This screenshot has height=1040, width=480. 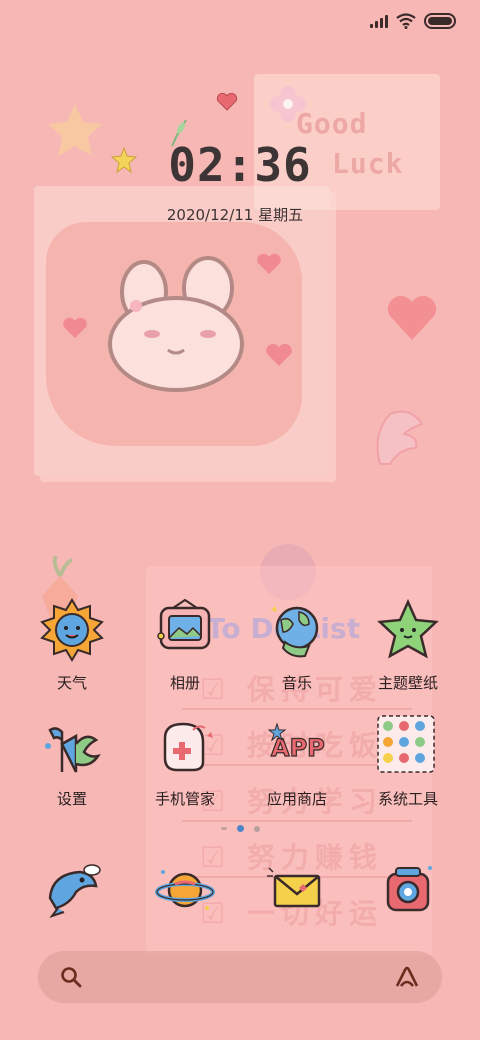 I want to click on wallpaper-heart-icon, so click(x=227, y=101).